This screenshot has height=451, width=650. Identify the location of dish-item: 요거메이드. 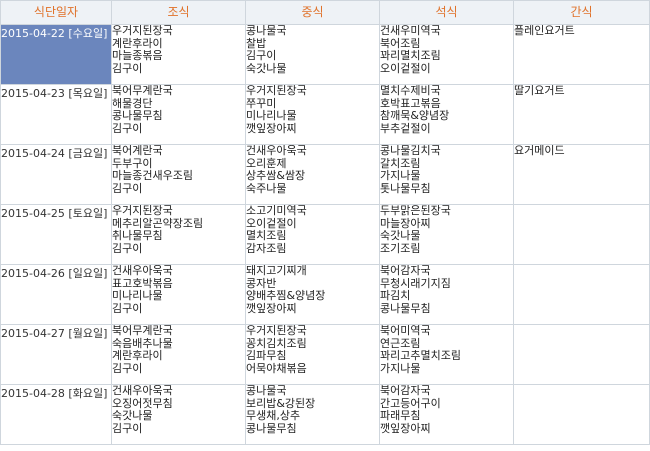
(539, 150).